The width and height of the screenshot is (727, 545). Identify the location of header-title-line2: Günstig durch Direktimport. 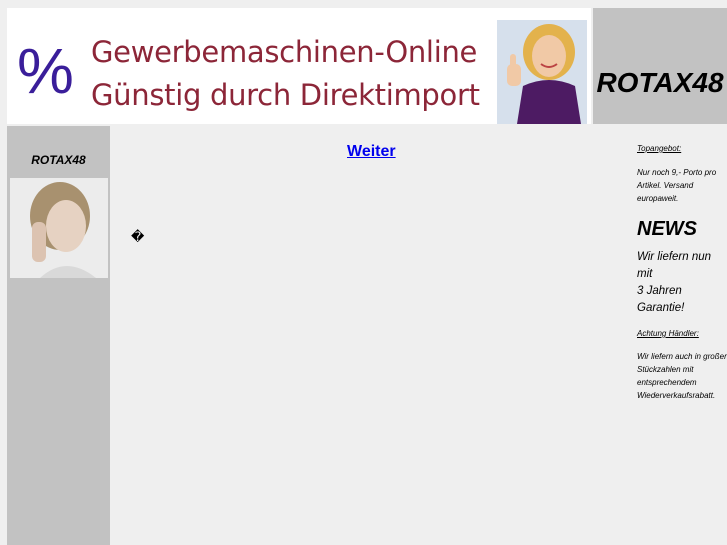
(285, 95).